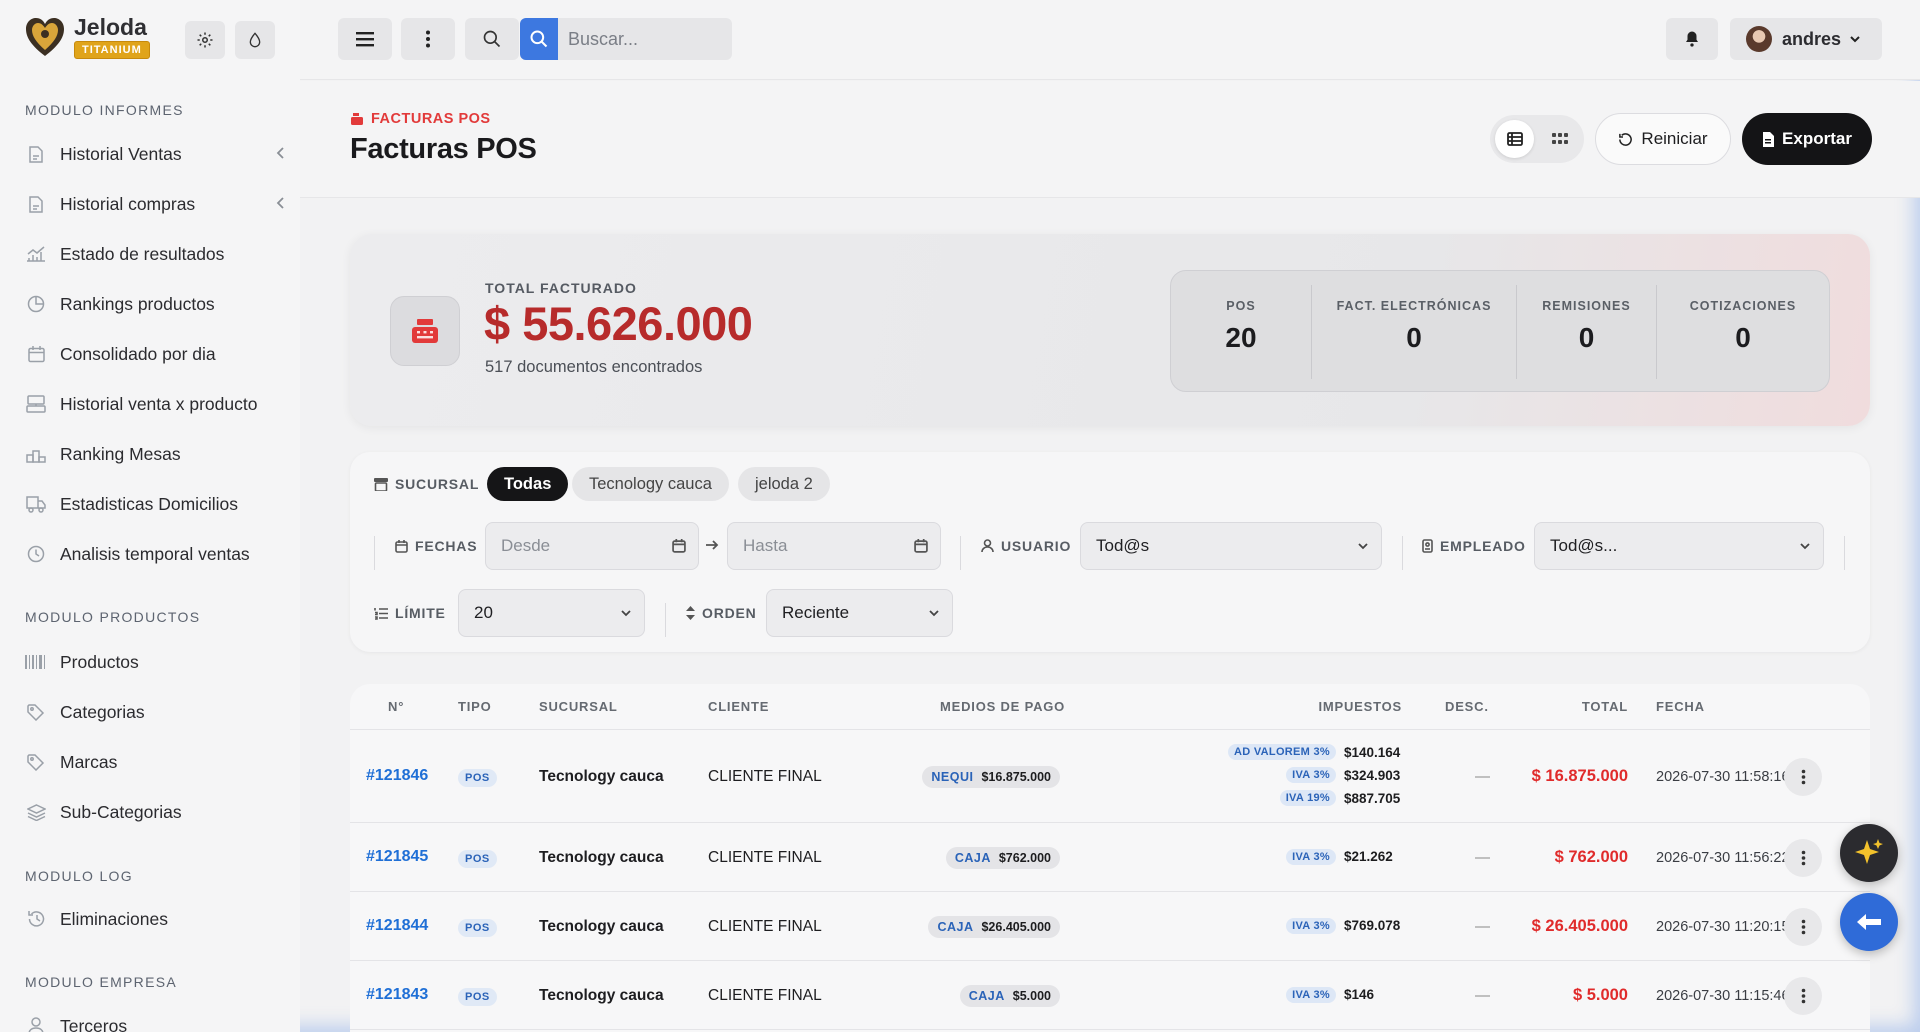 This screenshot has width=1920, height=1032. Describe the element at coordinates (1869, 853) in the screenshot. I see `ai-assistant-button` at that location.